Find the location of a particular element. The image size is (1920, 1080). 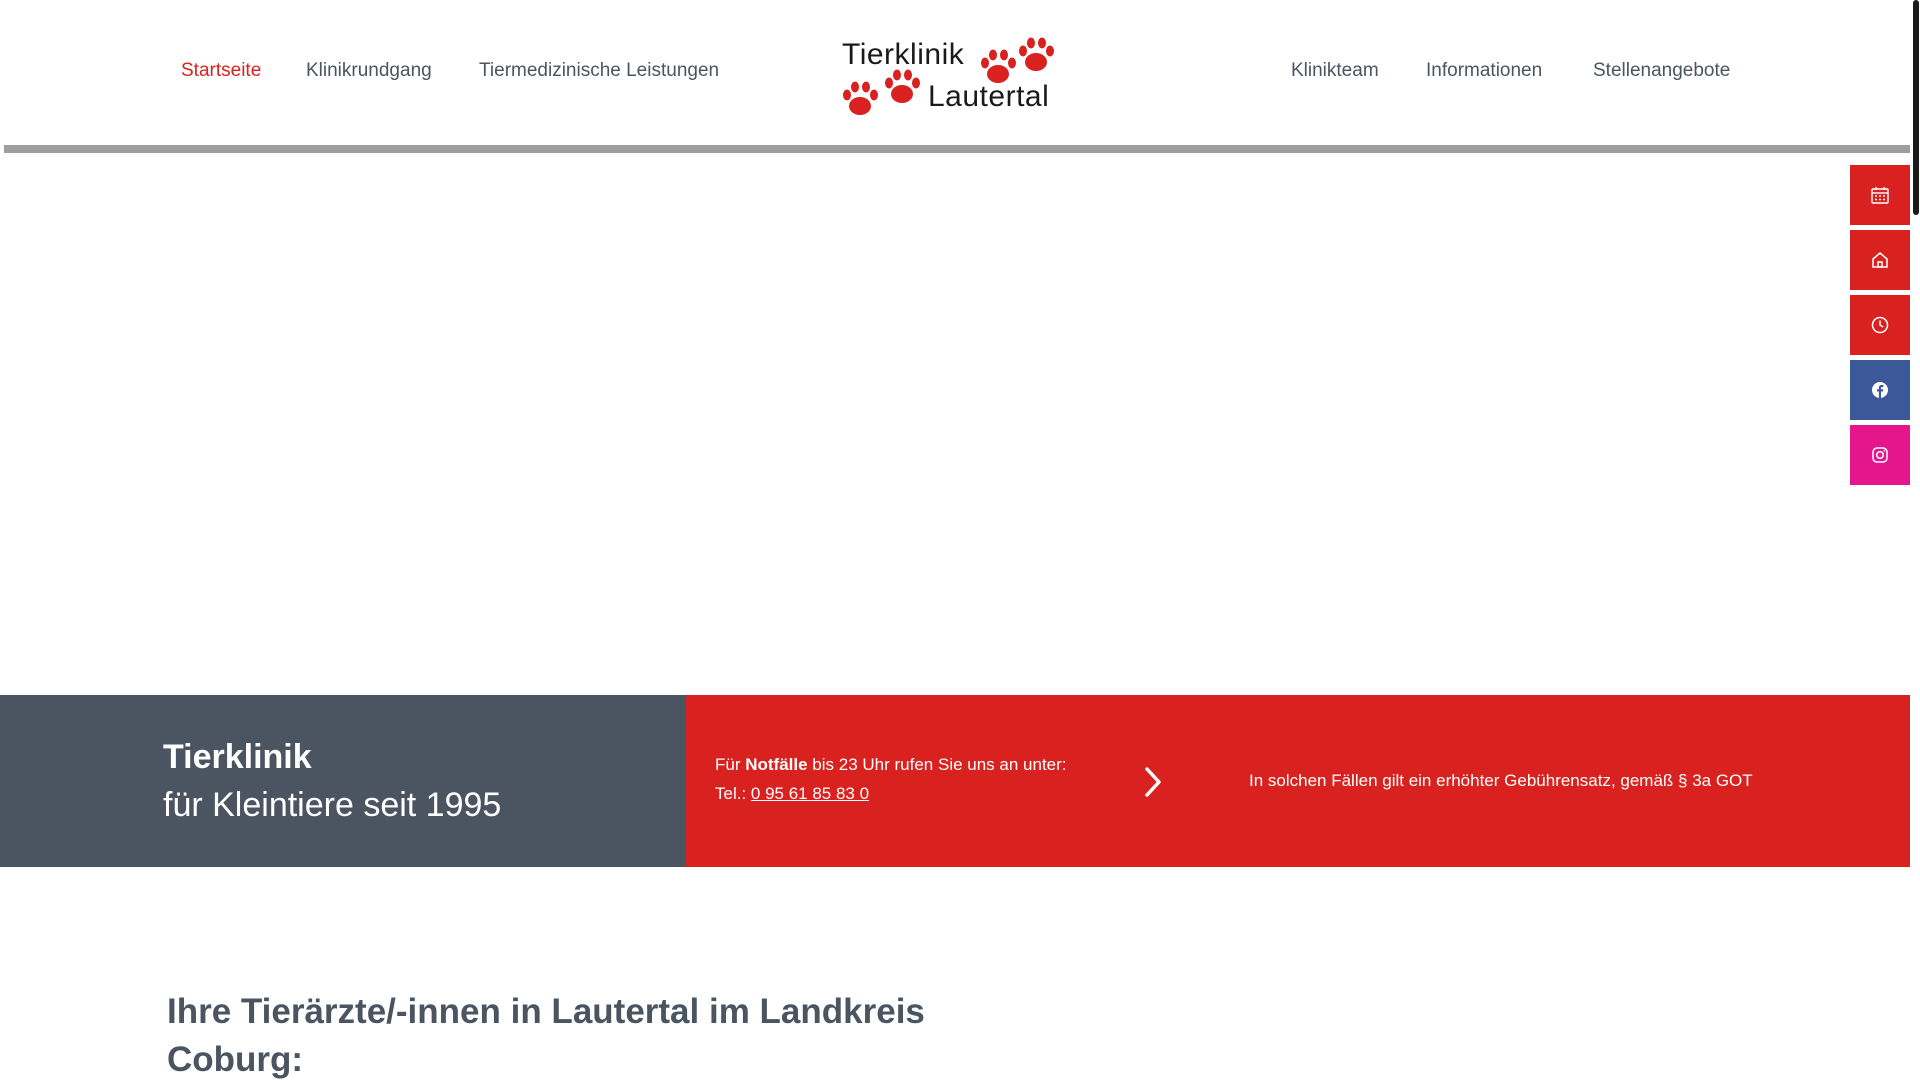

nav-klinikteam: Klinikteam is located at coordinates (1335, 71).